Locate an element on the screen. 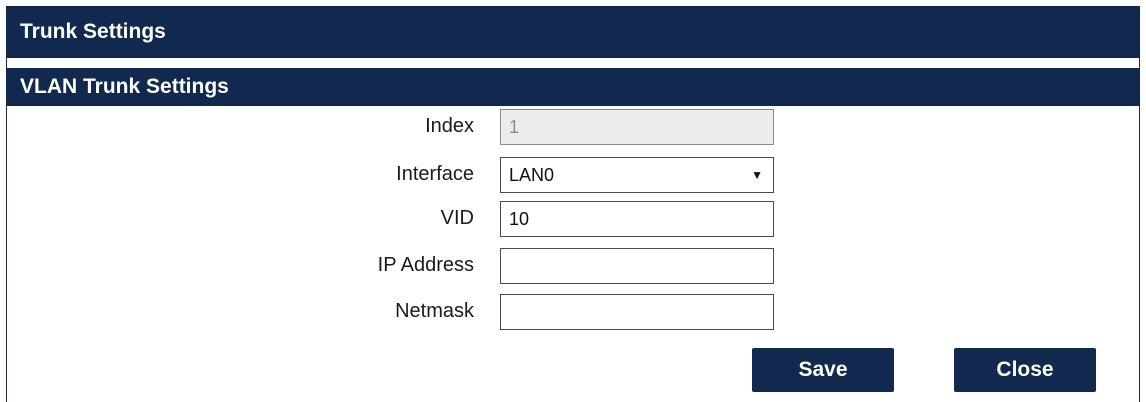 Image resolution: width=1146 pixels, height=402 pixels. section-title-vlan-trunk: VLAN Trunk Settings is located at coordinates (573, 87).